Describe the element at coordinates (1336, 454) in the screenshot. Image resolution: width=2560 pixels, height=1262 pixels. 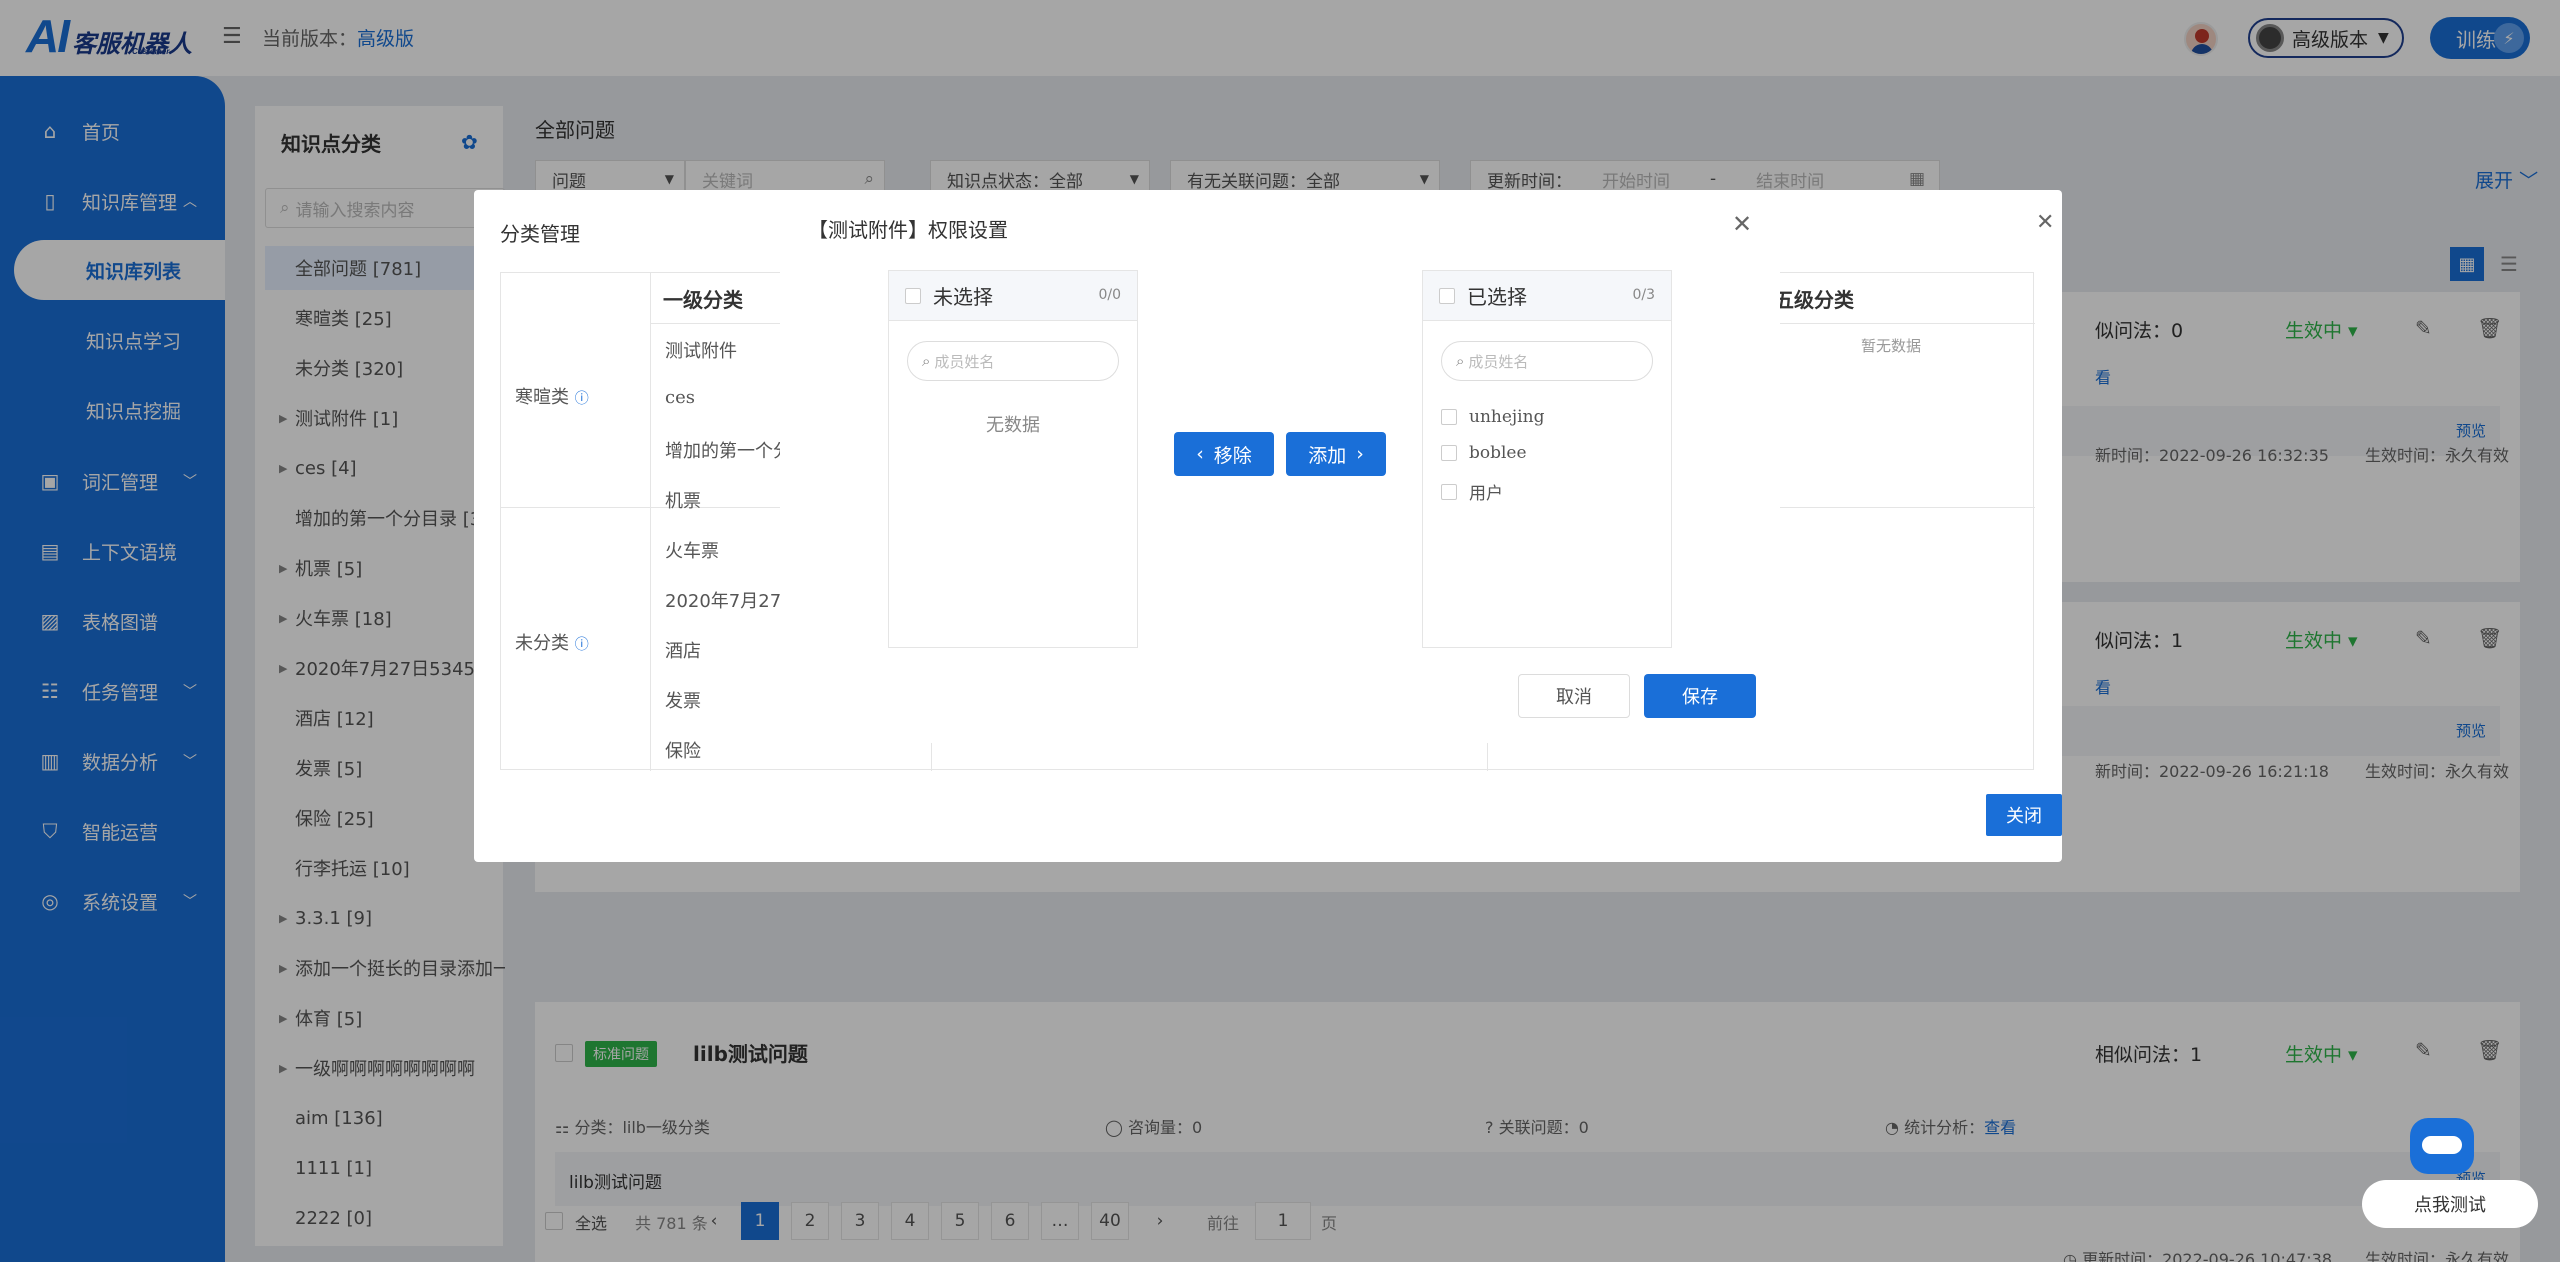
I see `add-button: 添加 ›` at that location.